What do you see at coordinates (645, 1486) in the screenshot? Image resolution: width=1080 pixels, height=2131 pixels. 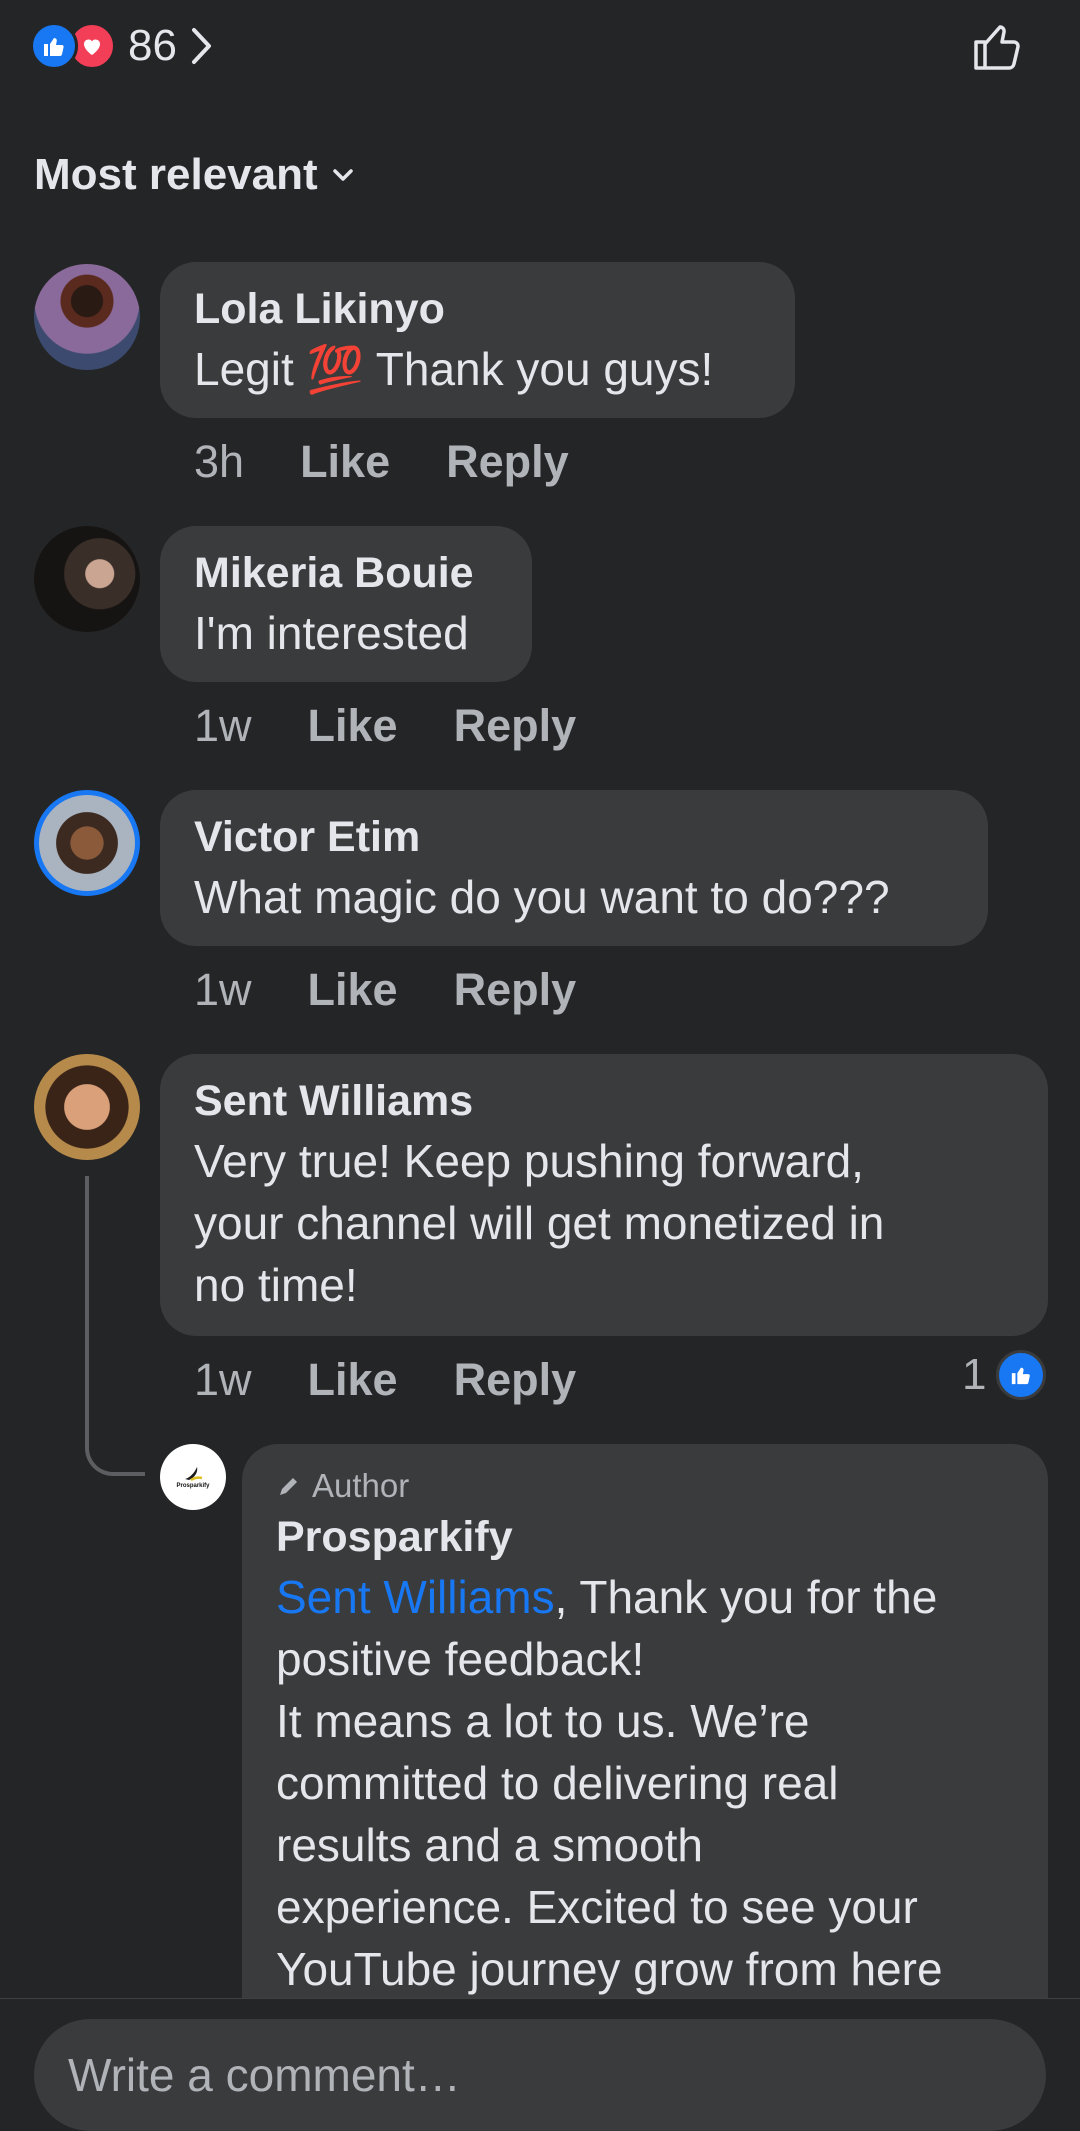 I see `author-badge: Author` at bounding box center [645, 1486].